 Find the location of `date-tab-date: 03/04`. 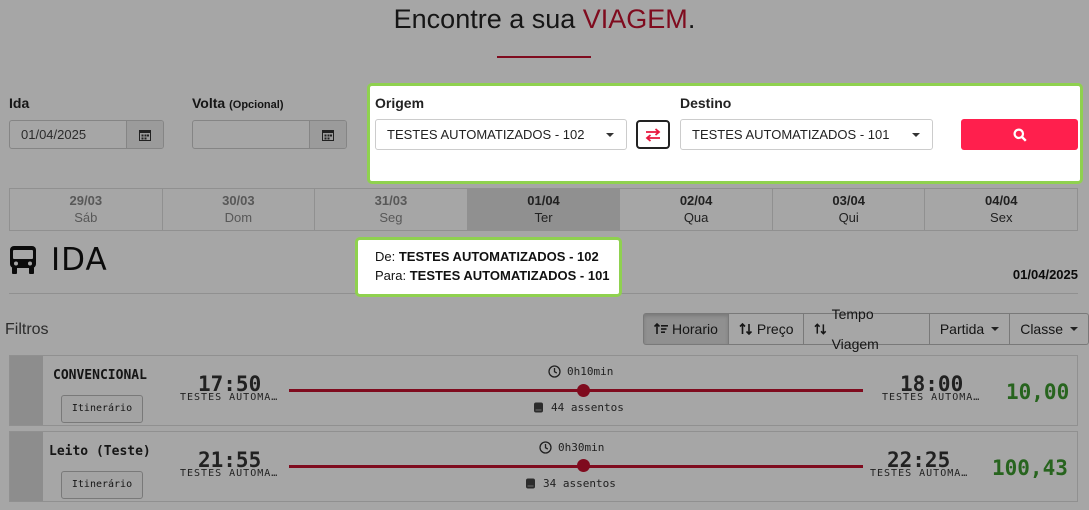

date-tab-date: 03/04 is located at coordinates (848, 200).